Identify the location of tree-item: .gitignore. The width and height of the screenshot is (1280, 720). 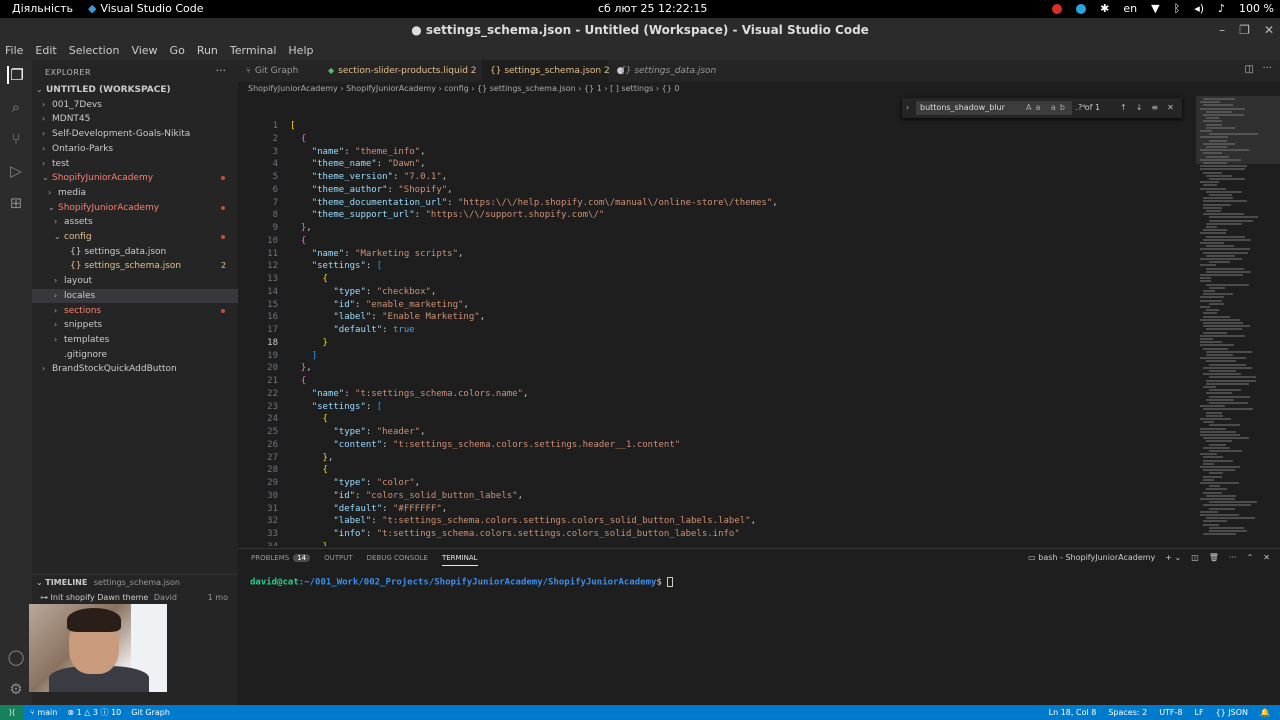
(135, 355).